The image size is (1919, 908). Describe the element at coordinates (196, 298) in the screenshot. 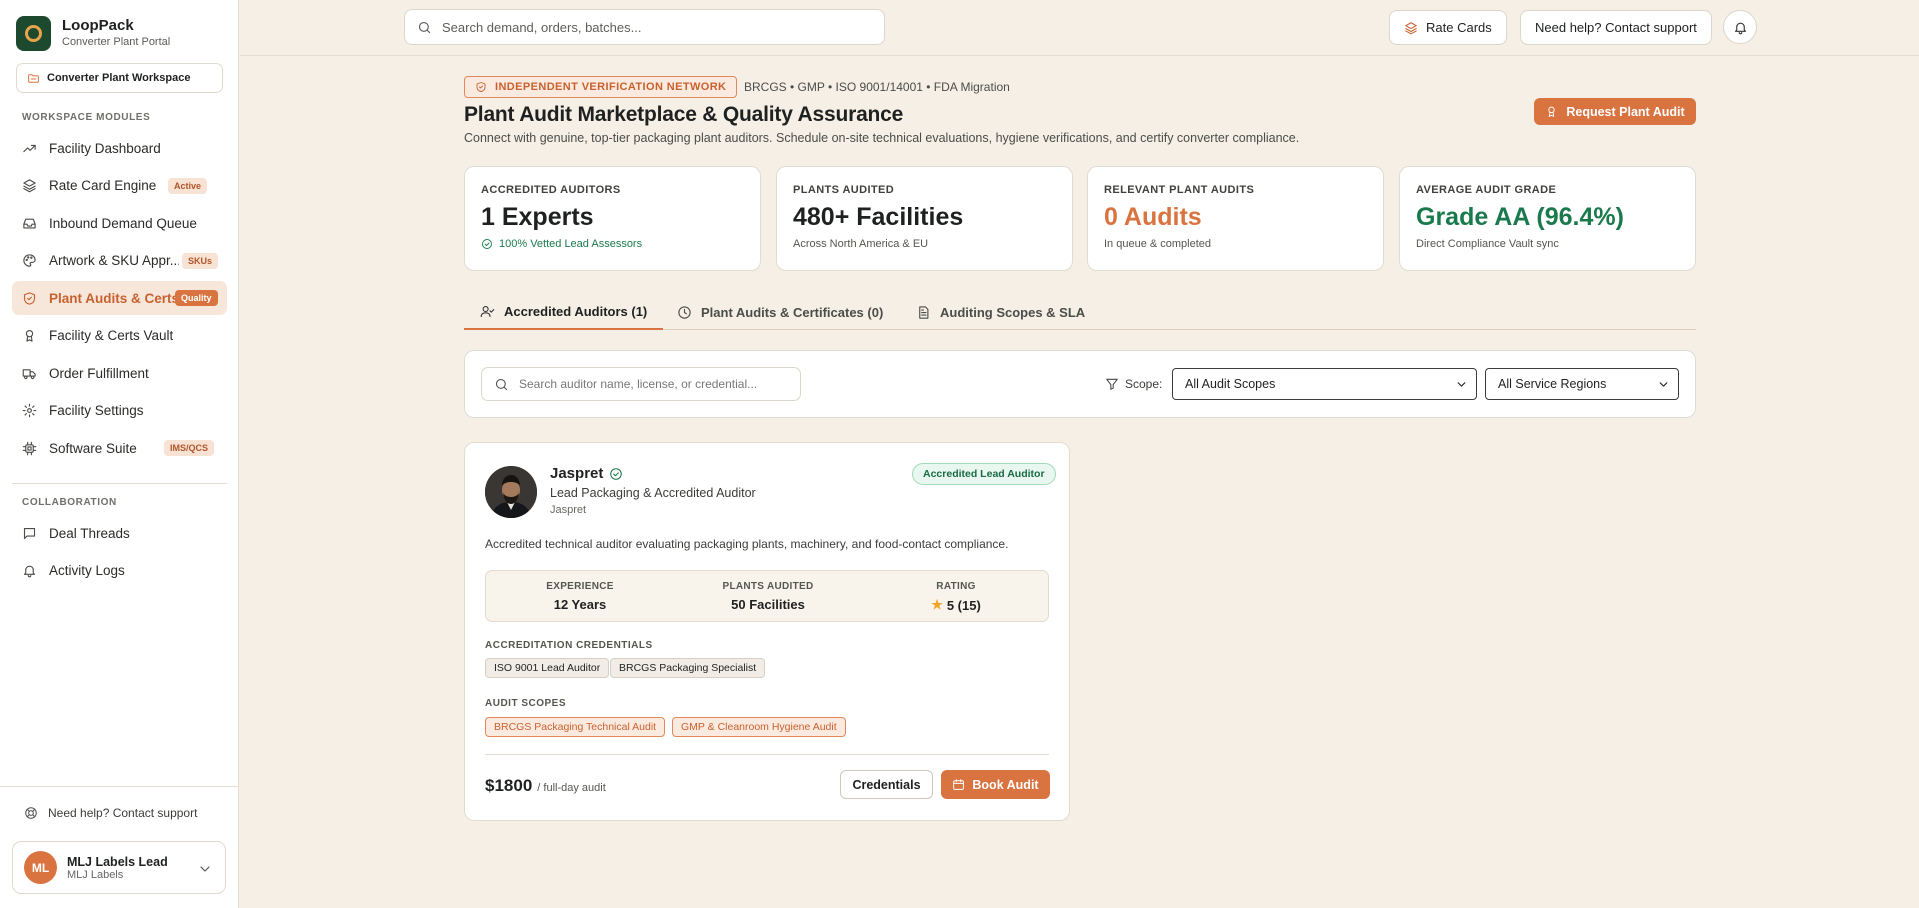

I see `status-badge: Quality` at that location.